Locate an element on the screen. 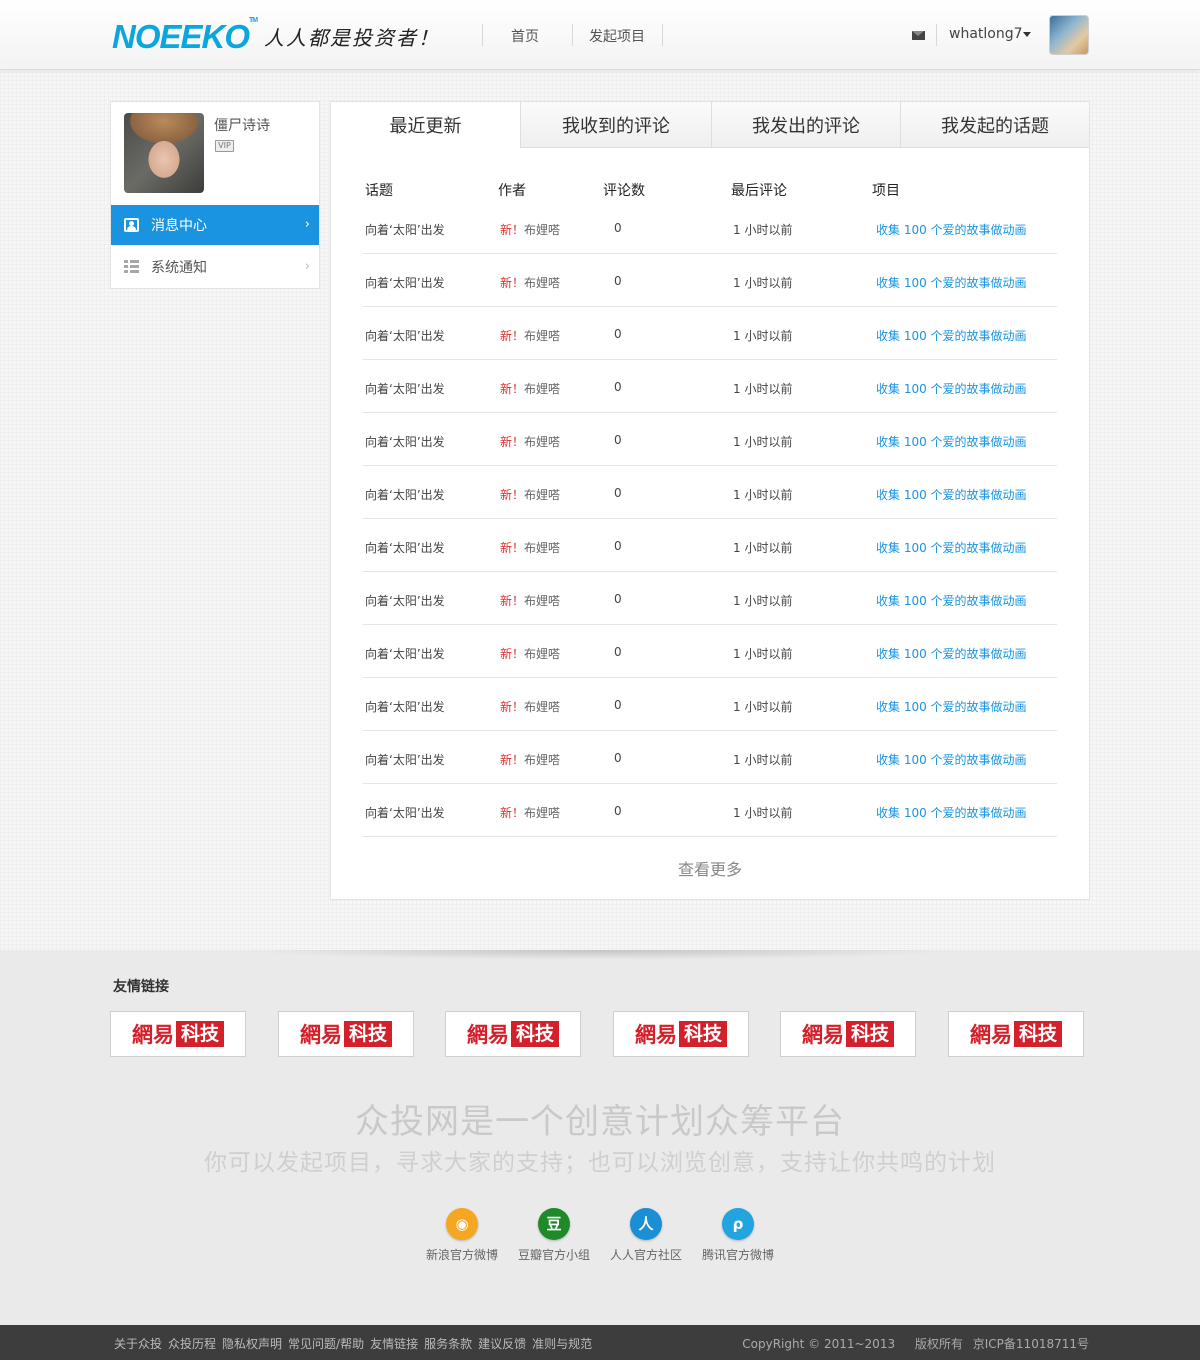 This screenshot has height=1360, width=1200. footer-links: 关于众投 众投历程 隐私权声明 常见问题/帮助 友情链接 服务条款 建议反馈 准则与规范 is located at coordinates (356, 1343).